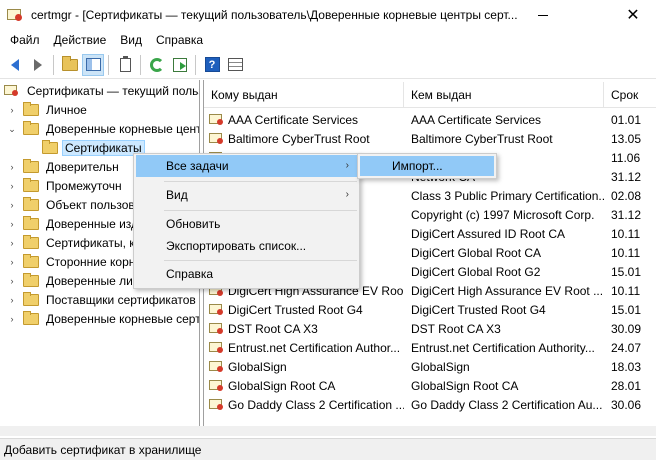 The width and height of the screenshot is (656, 460). Describe the element at coordinates (488, 233) in the screenshot. I see `cell-issued-by: DigiCert Assured ID Root CA` at that location.